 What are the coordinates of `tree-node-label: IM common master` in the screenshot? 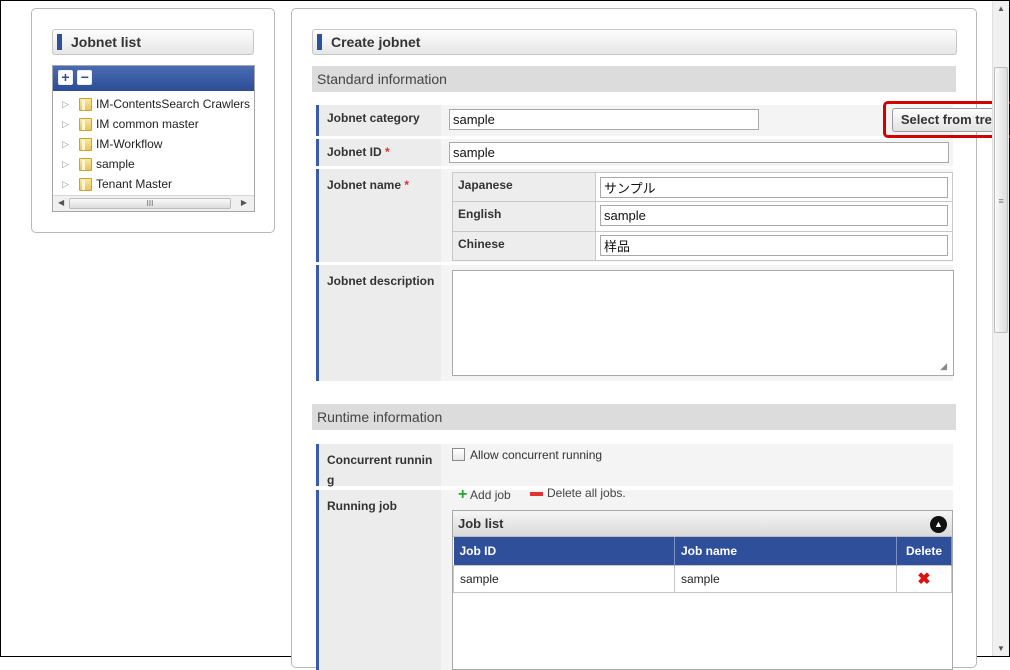 It's located at (147, 124).